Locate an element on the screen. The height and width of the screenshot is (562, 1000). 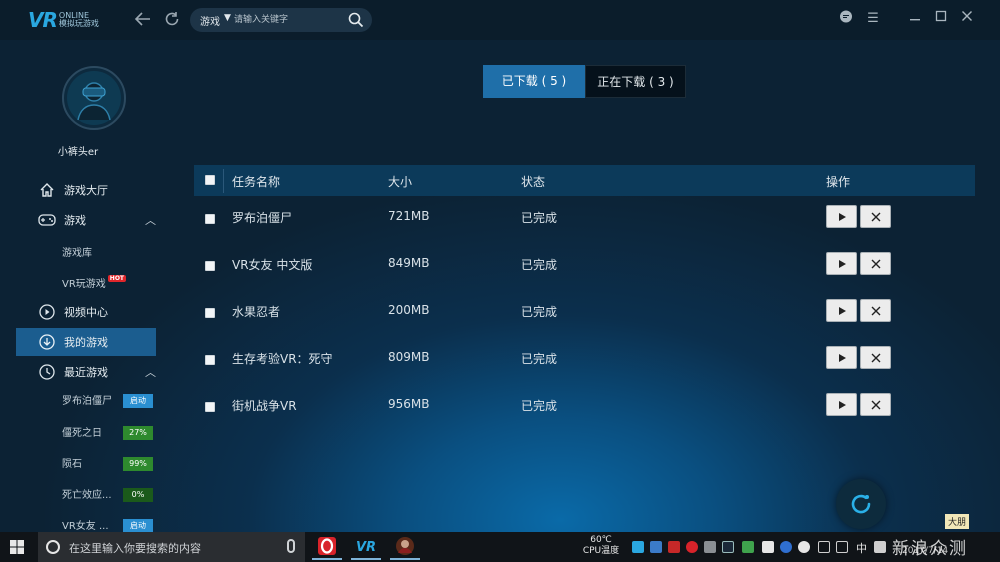
notification-icon is located at coordinates (880, 547).